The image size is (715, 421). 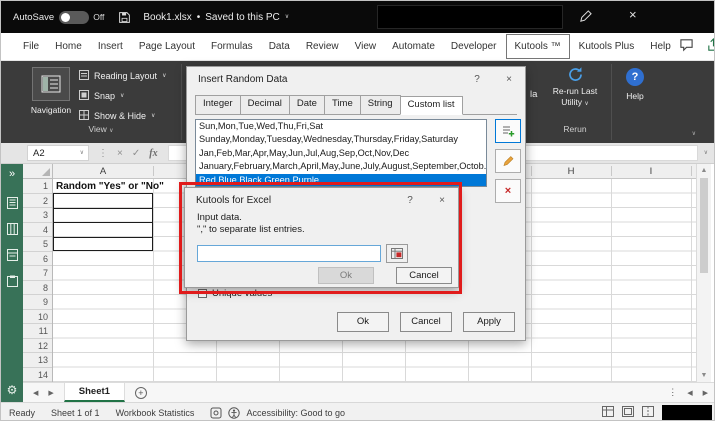 What do you see at coordinates (508, 131) in the screenshot?
I see `add-list-button` at bounding box center [508, 131].